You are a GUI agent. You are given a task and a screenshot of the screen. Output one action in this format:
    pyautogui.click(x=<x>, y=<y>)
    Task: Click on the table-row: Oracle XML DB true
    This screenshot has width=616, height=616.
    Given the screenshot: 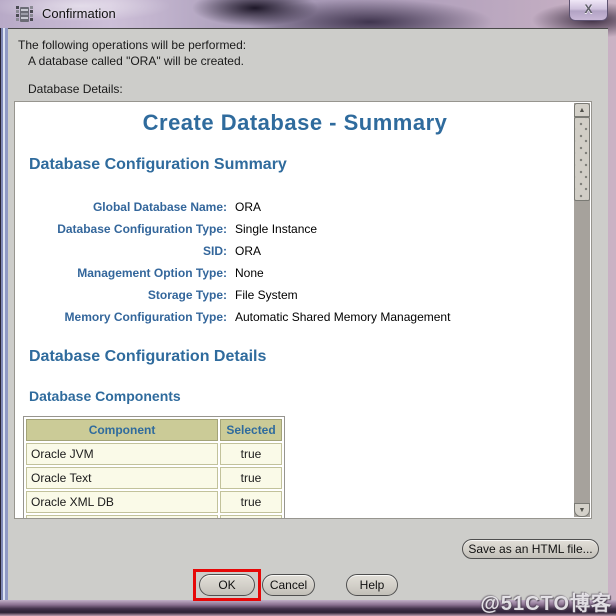 What is the action you would take?
    pyautogui.click(x=154, y=502)
    